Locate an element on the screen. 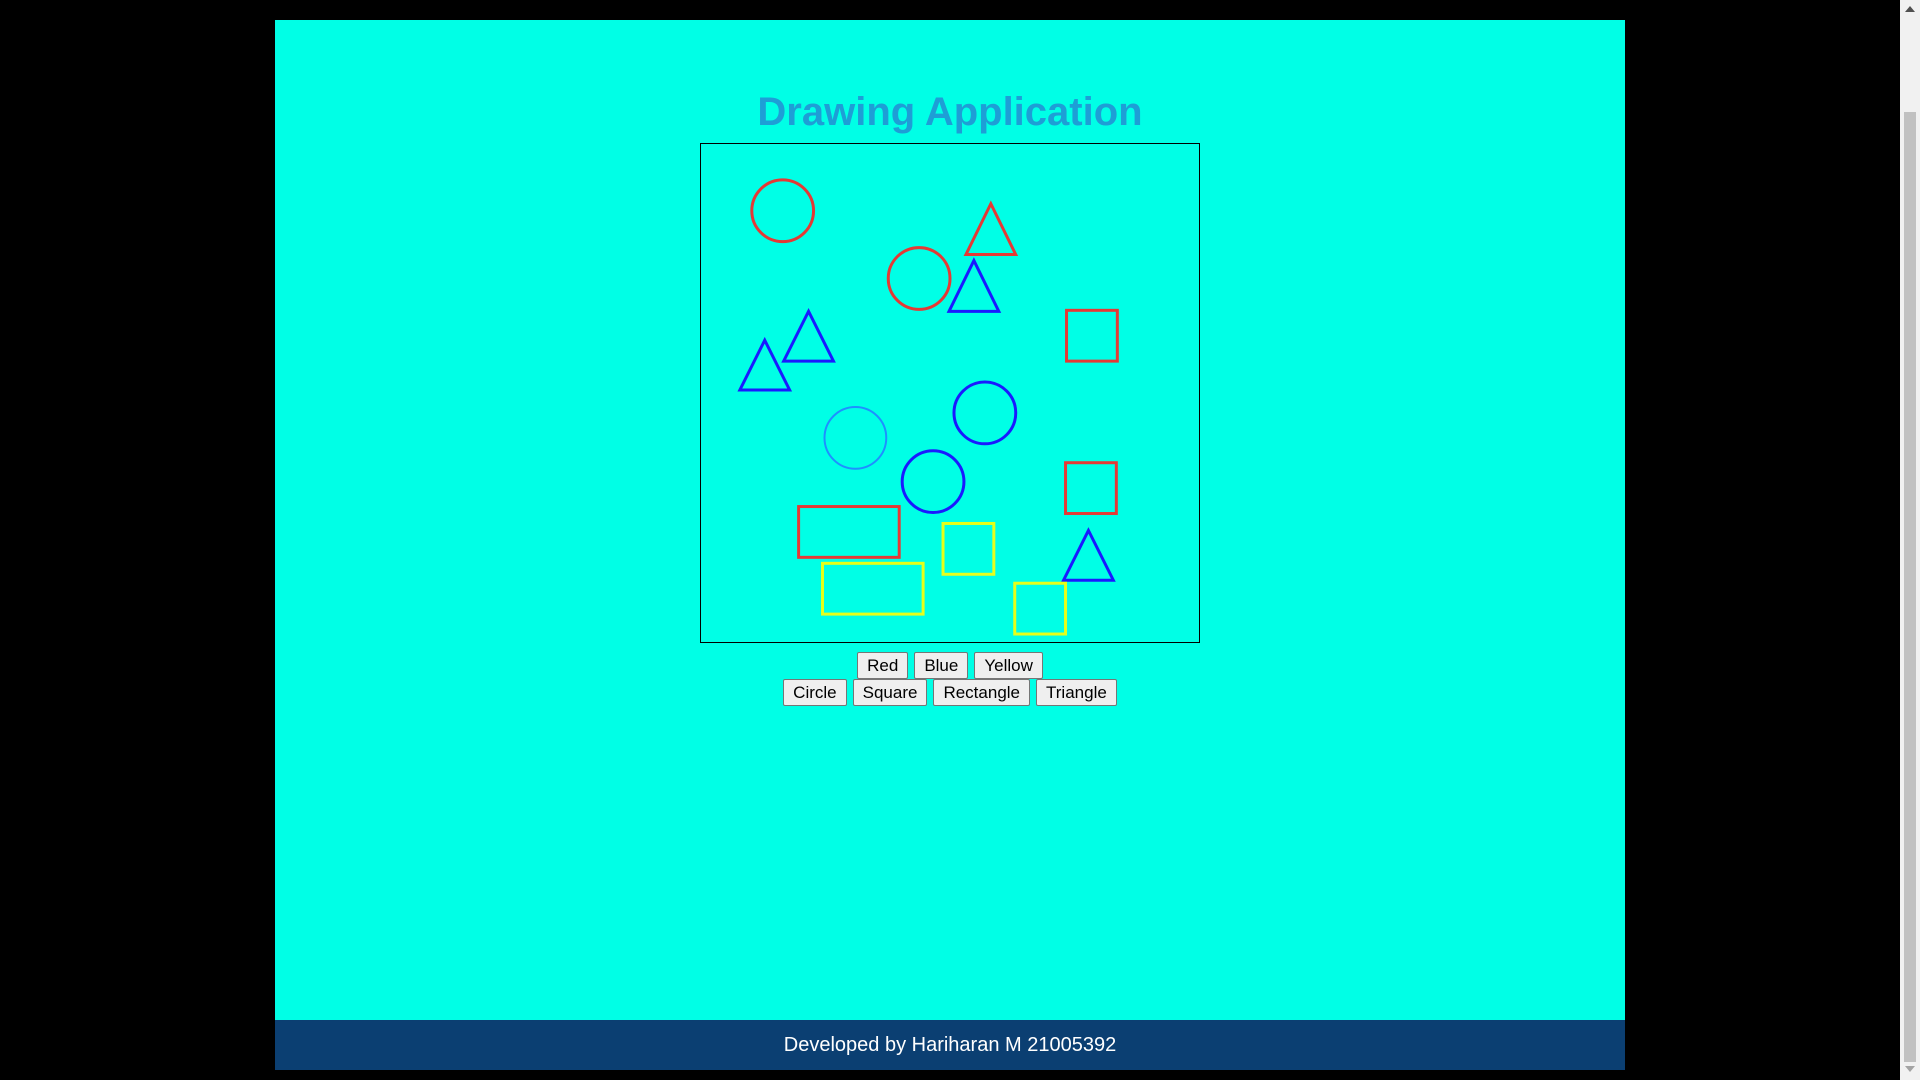 The width and height of the screenshot is (1920, 1080). blue-button: Blue is located at coordinates (941, 665).